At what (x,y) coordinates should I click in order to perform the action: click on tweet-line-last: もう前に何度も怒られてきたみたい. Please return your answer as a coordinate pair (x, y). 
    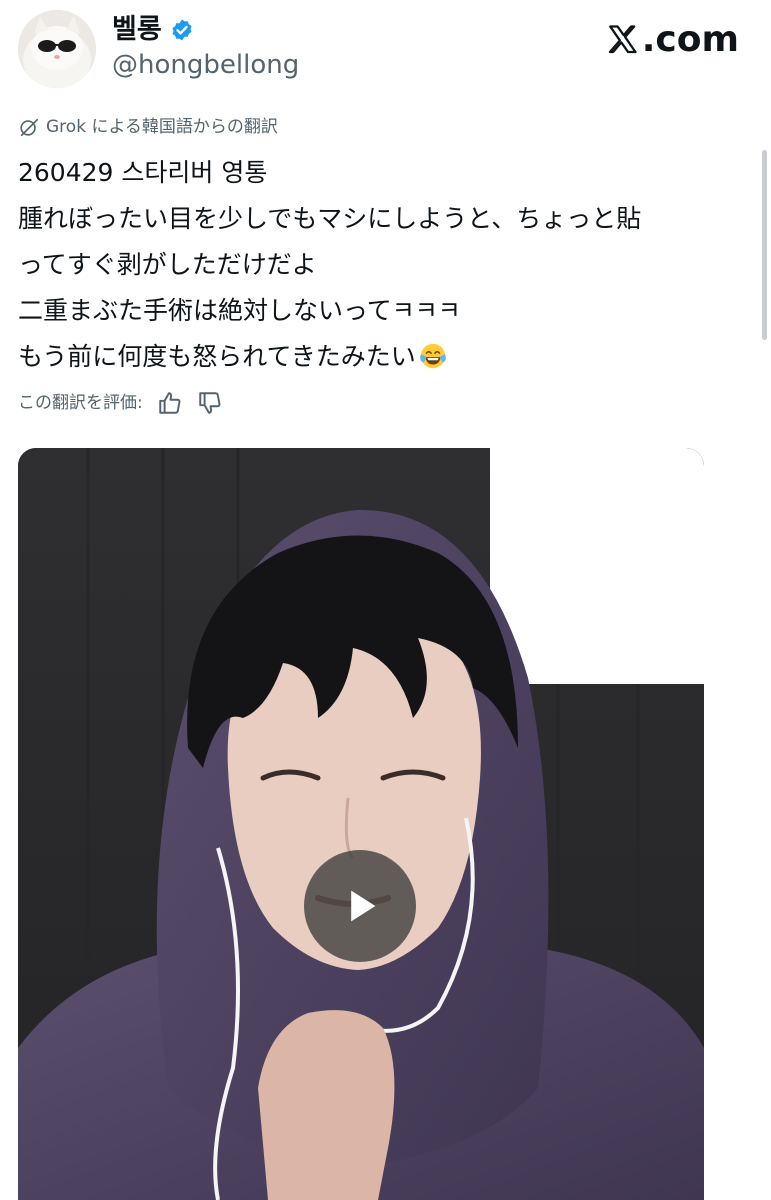
    Looking at the image, I should click on (388, 357).